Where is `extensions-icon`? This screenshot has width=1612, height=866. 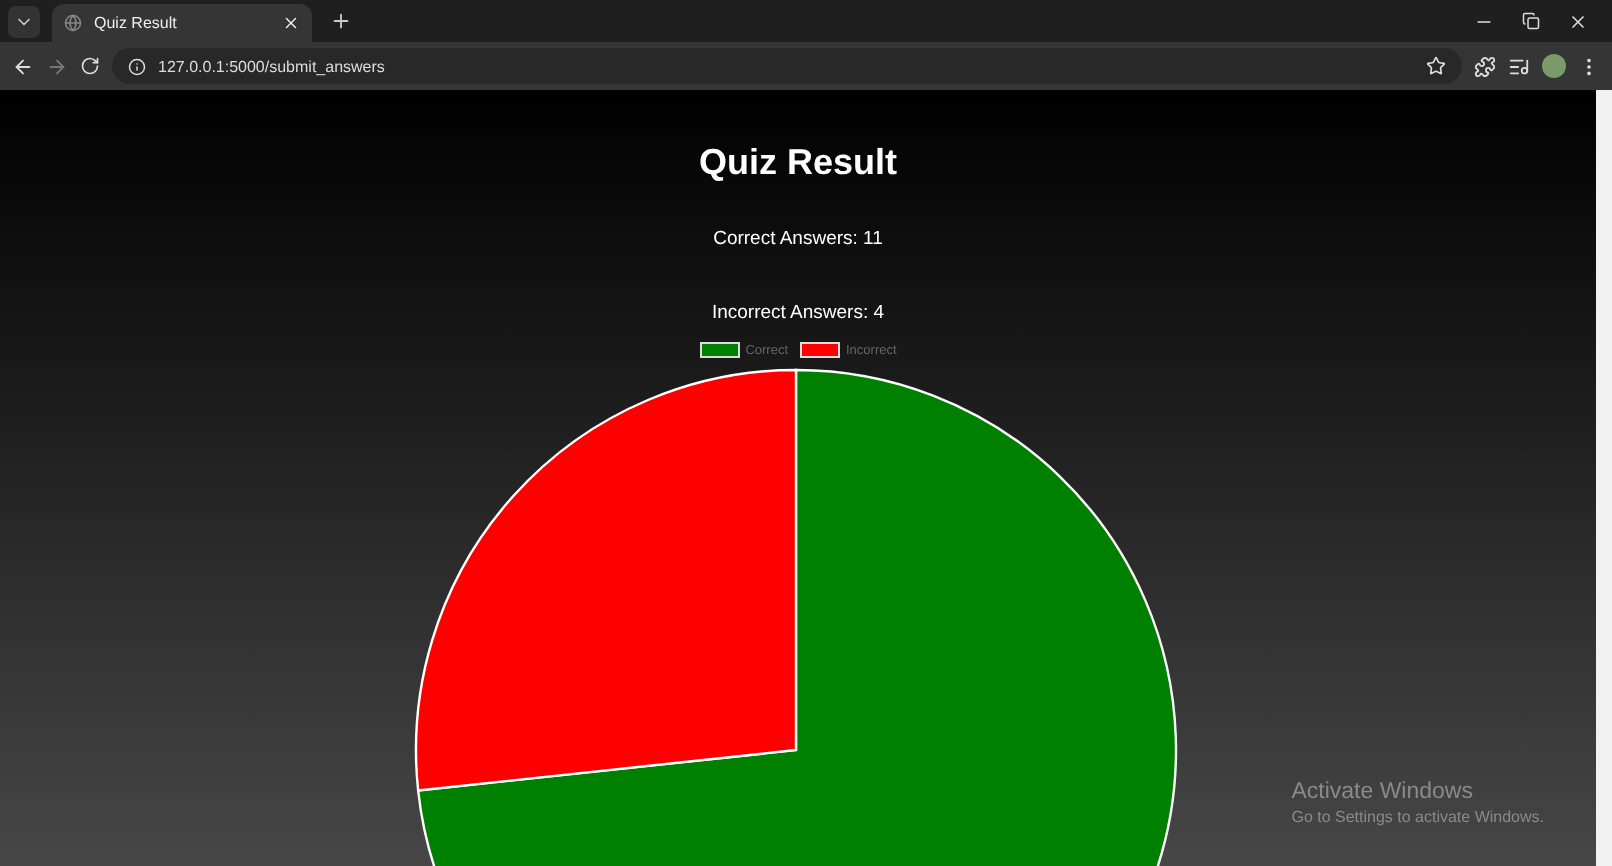
extensions-icon is located at coordinates (1485, 66).